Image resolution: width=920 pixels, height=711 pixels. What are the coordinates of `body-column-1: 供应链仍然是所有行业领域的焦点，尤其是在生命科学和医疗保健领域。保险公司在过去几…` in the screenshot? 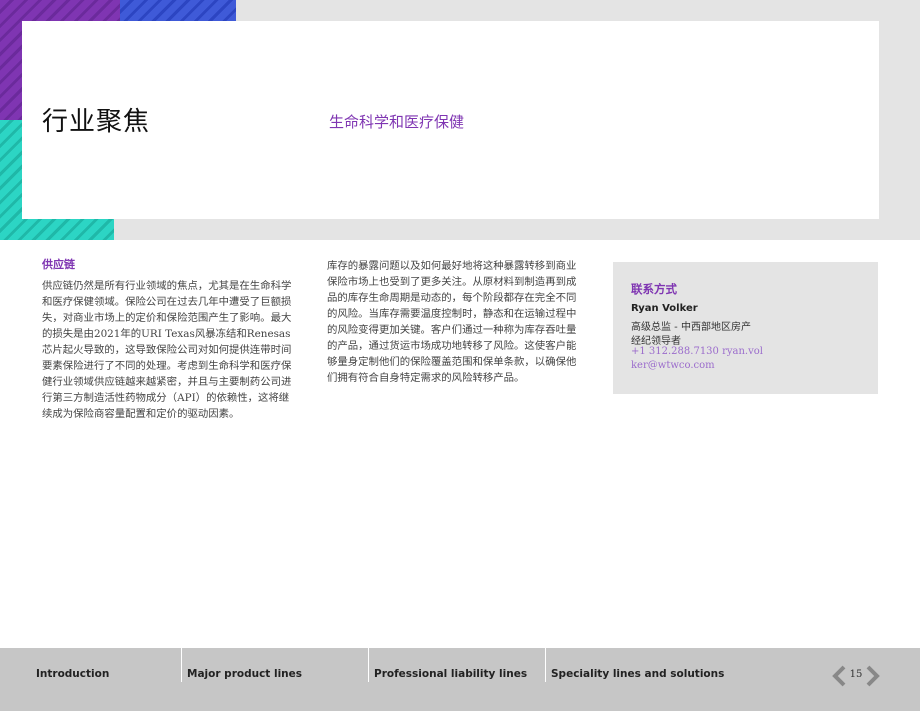 It's located at (167, 350).